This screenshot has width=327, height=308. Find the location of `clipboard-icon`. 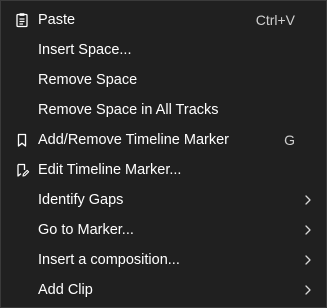

clipboard-icon is located at coordinates (22, 20).